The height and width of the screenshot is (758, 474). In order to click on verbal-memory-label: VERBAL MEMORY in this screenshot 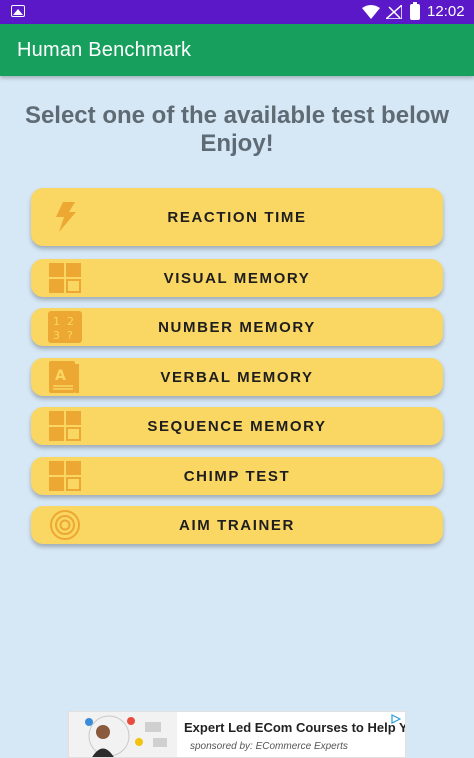, I will do `click(237, 377)`.